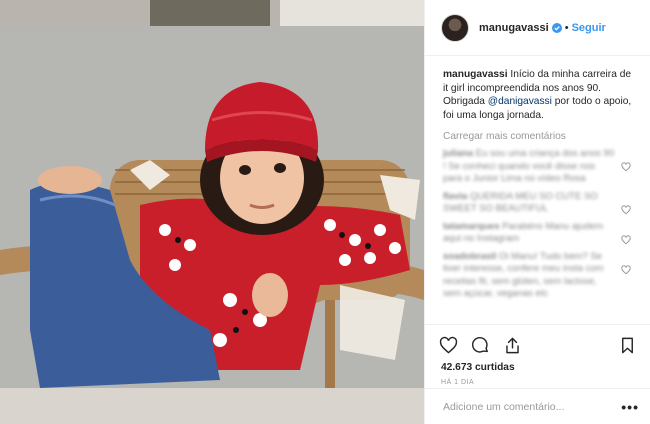  I want to click on action-icon-row, so click(538, 345).